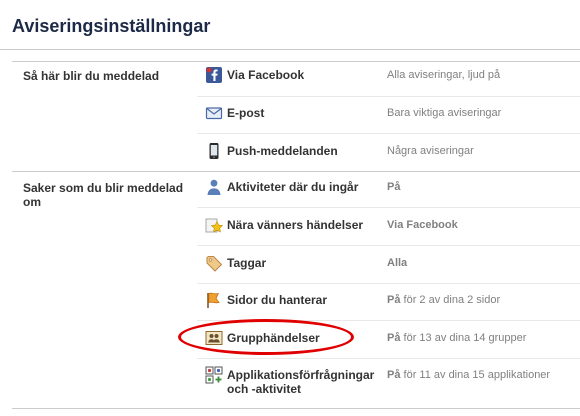  Describe the element at coordinates (388, 161) in the screenshot. I see `setting-row-push: Push-meddelanden Några aviseringar` at that location.